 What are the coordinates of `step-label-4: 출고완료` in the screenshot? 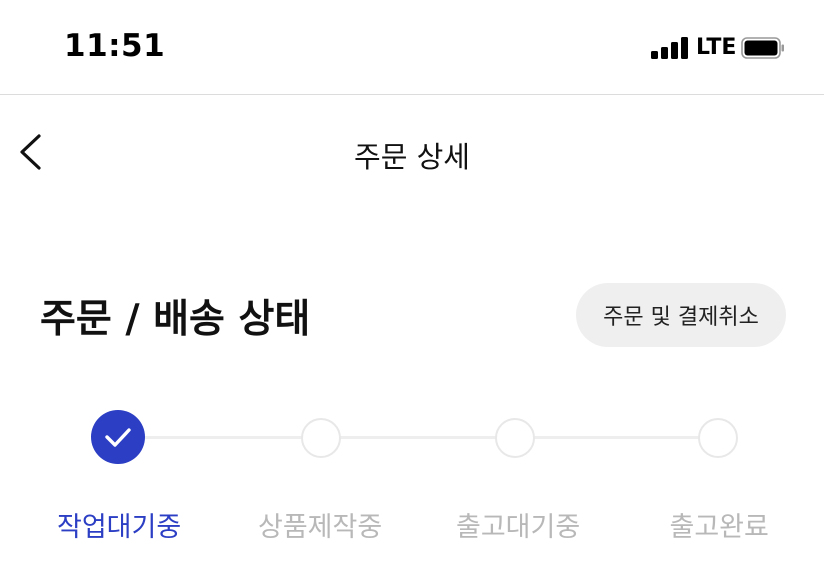 It's located at (719, 527).